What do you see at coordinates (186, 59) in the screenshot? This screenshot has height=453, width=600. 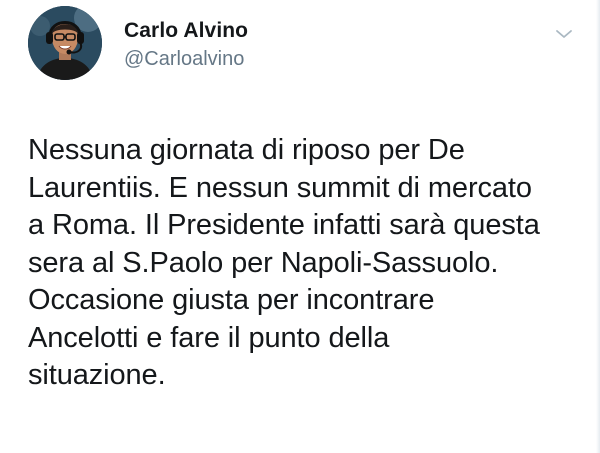 I see `user-handle: @Carloalvino` at bounding box center [186, 59].